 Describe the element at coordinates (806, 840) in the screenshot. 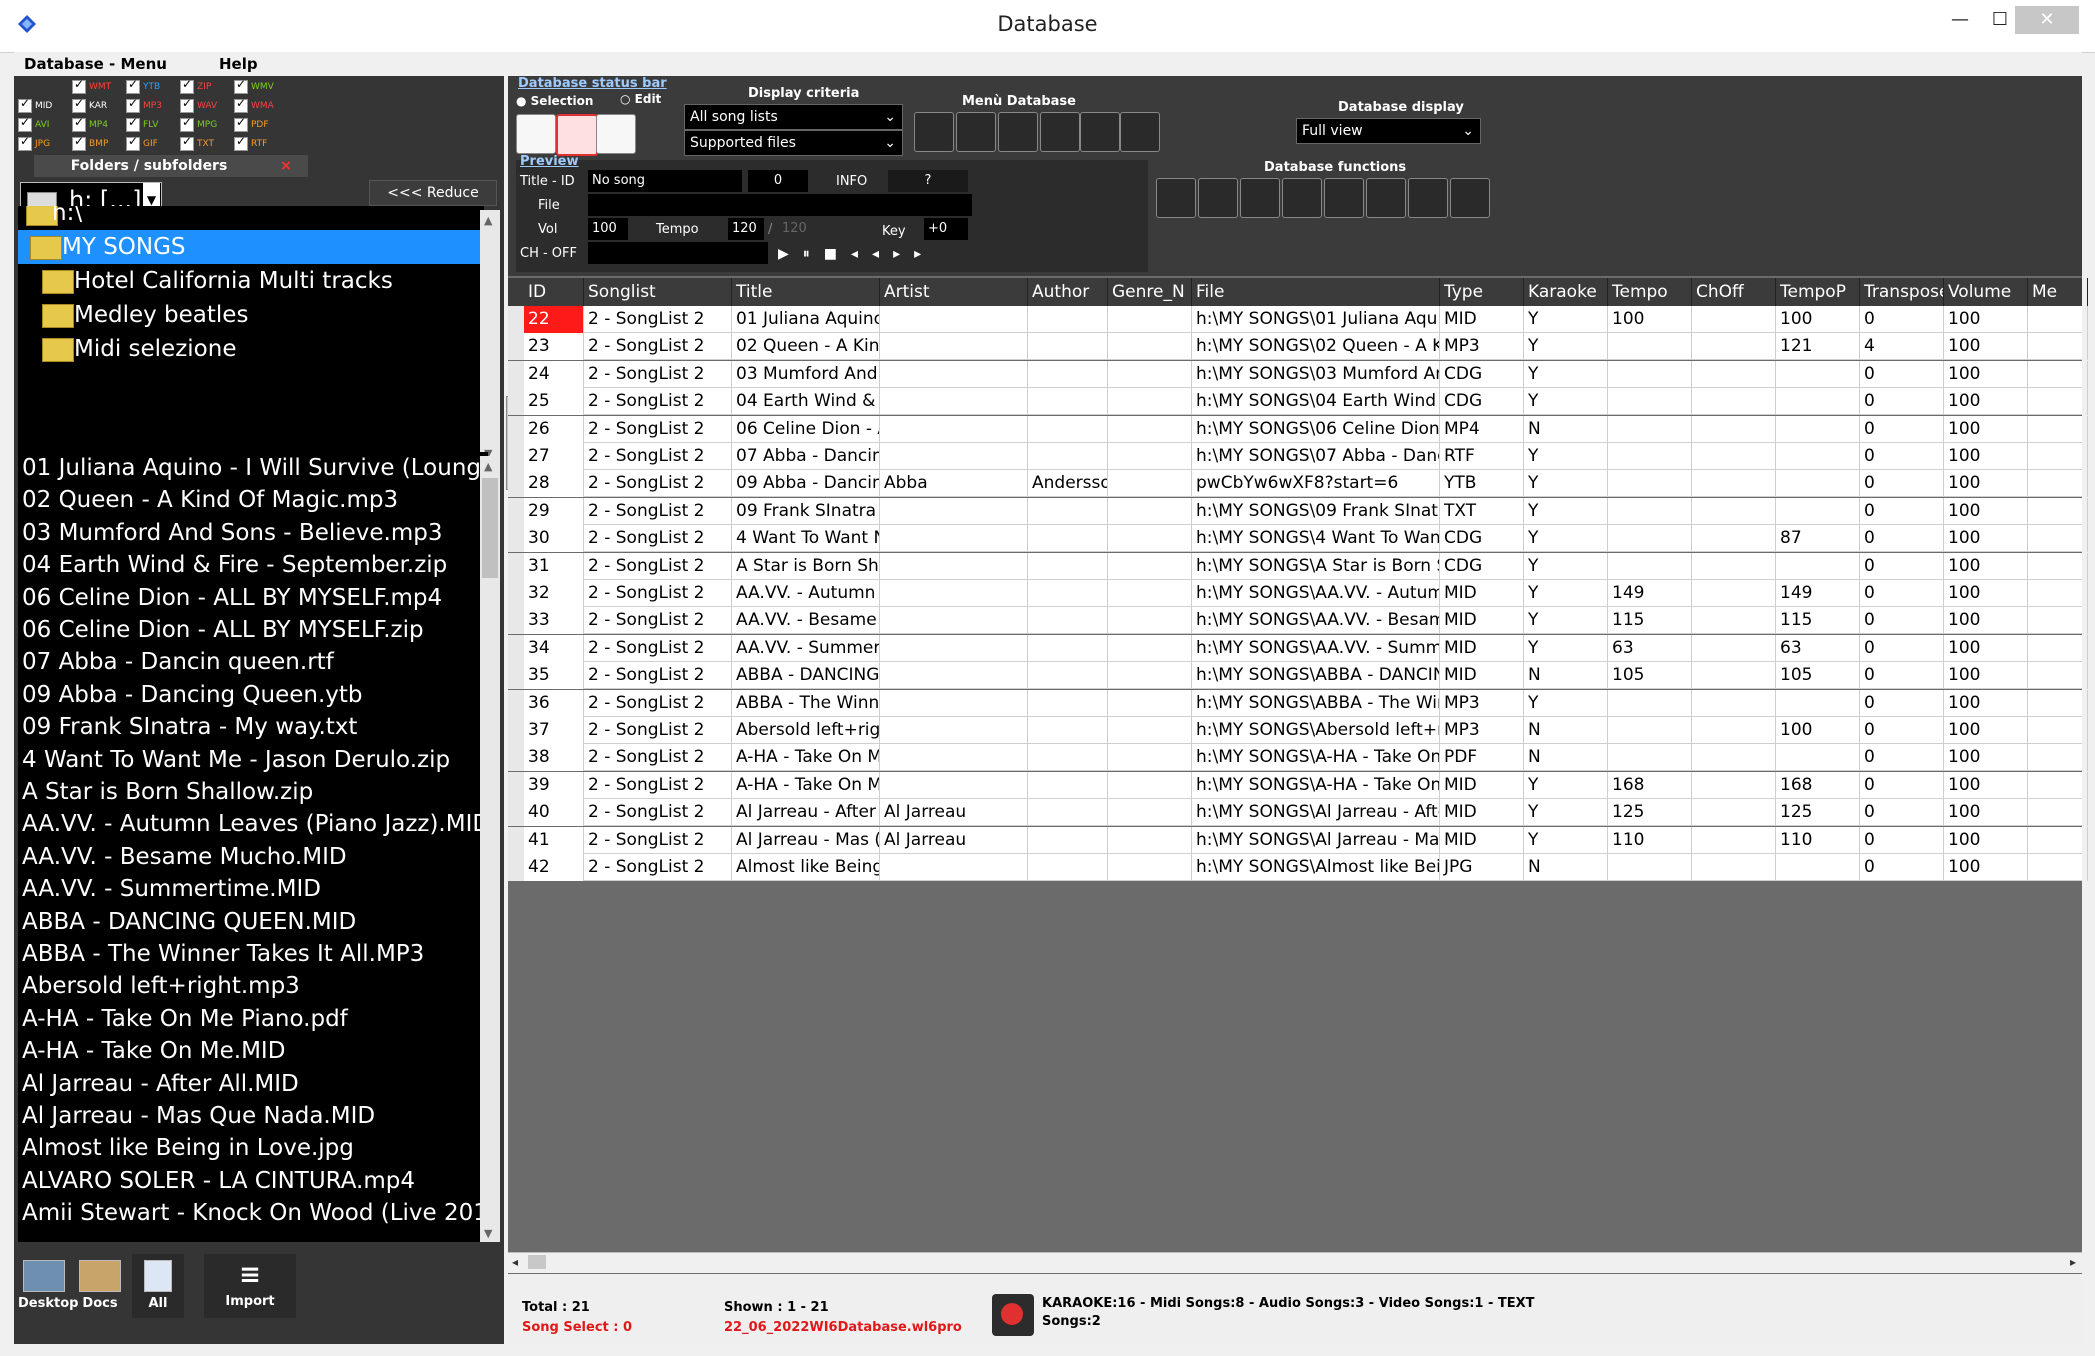

I see `table-cell: Al Jarreau - Mas (` at that location.